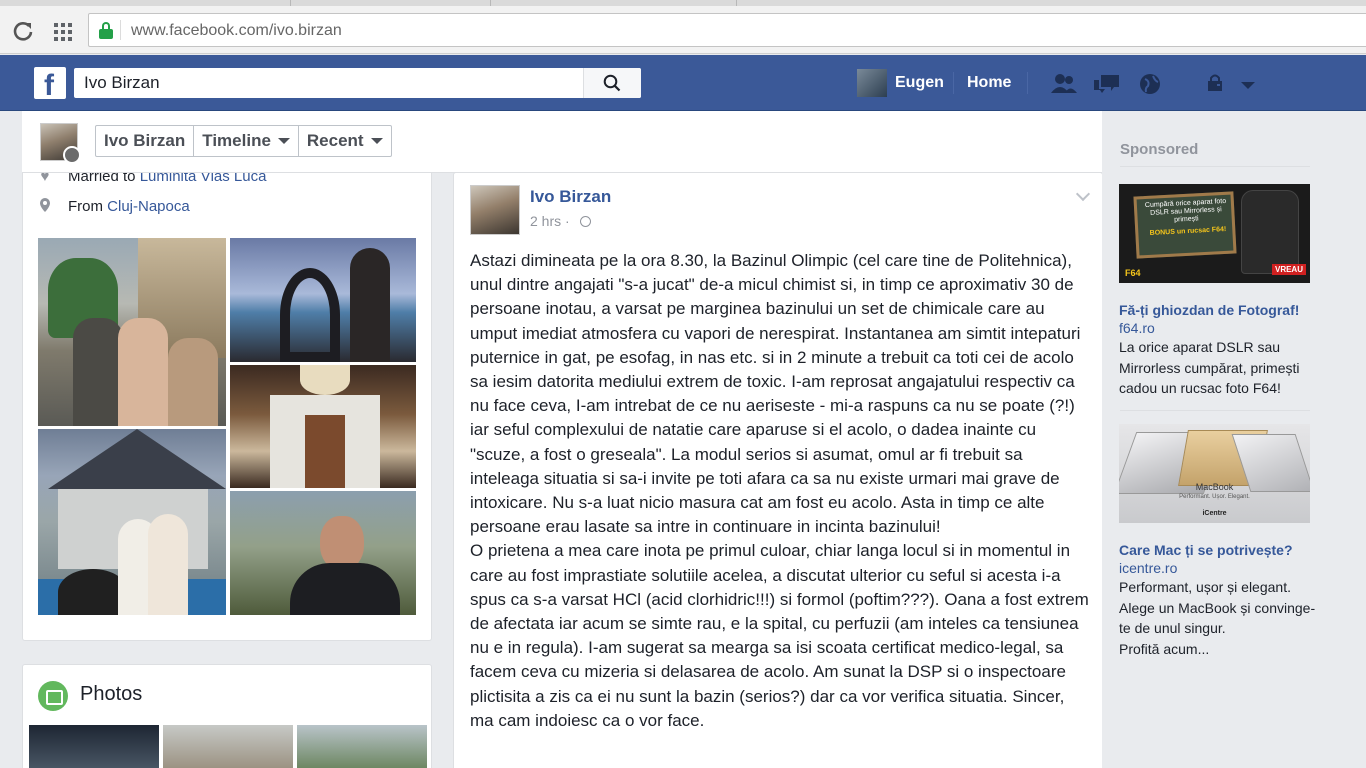 This screenshot has height=768, width=1366. I want to click on ad-image-brand: F64, so click(1133, 273).